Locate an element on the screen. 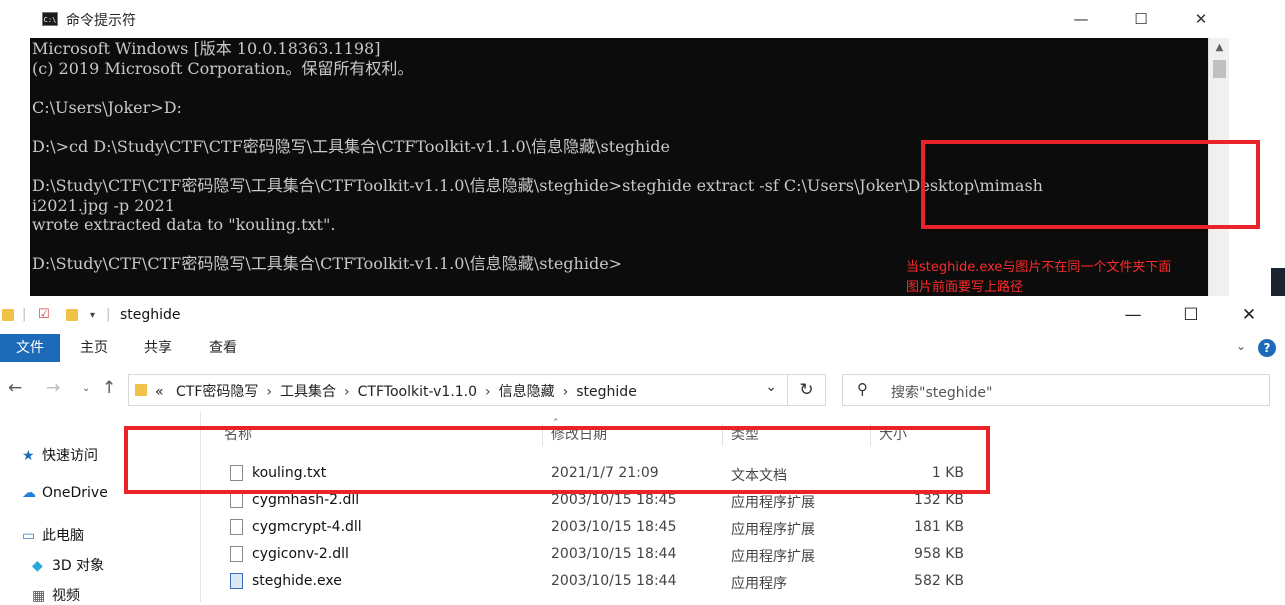 This screenshot has height=605, width=1285. sidebar-item-this-pc: ▭ 此电脑 is located at coordinates (53, 535).